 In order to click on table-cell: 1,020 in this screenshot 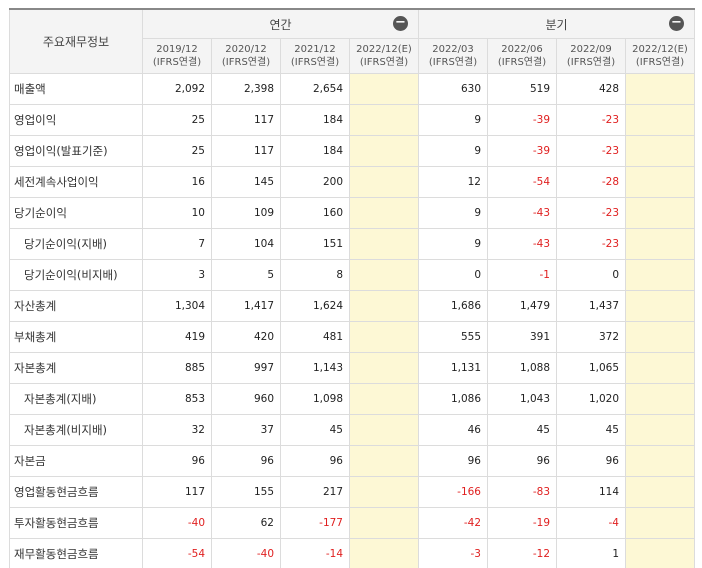, I will do `click(591, 399)`.